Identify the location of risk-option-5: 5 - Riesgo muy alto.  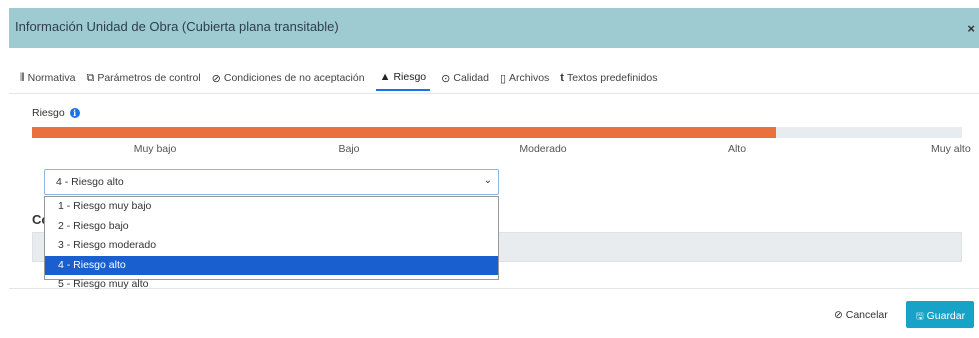
(271, 285).